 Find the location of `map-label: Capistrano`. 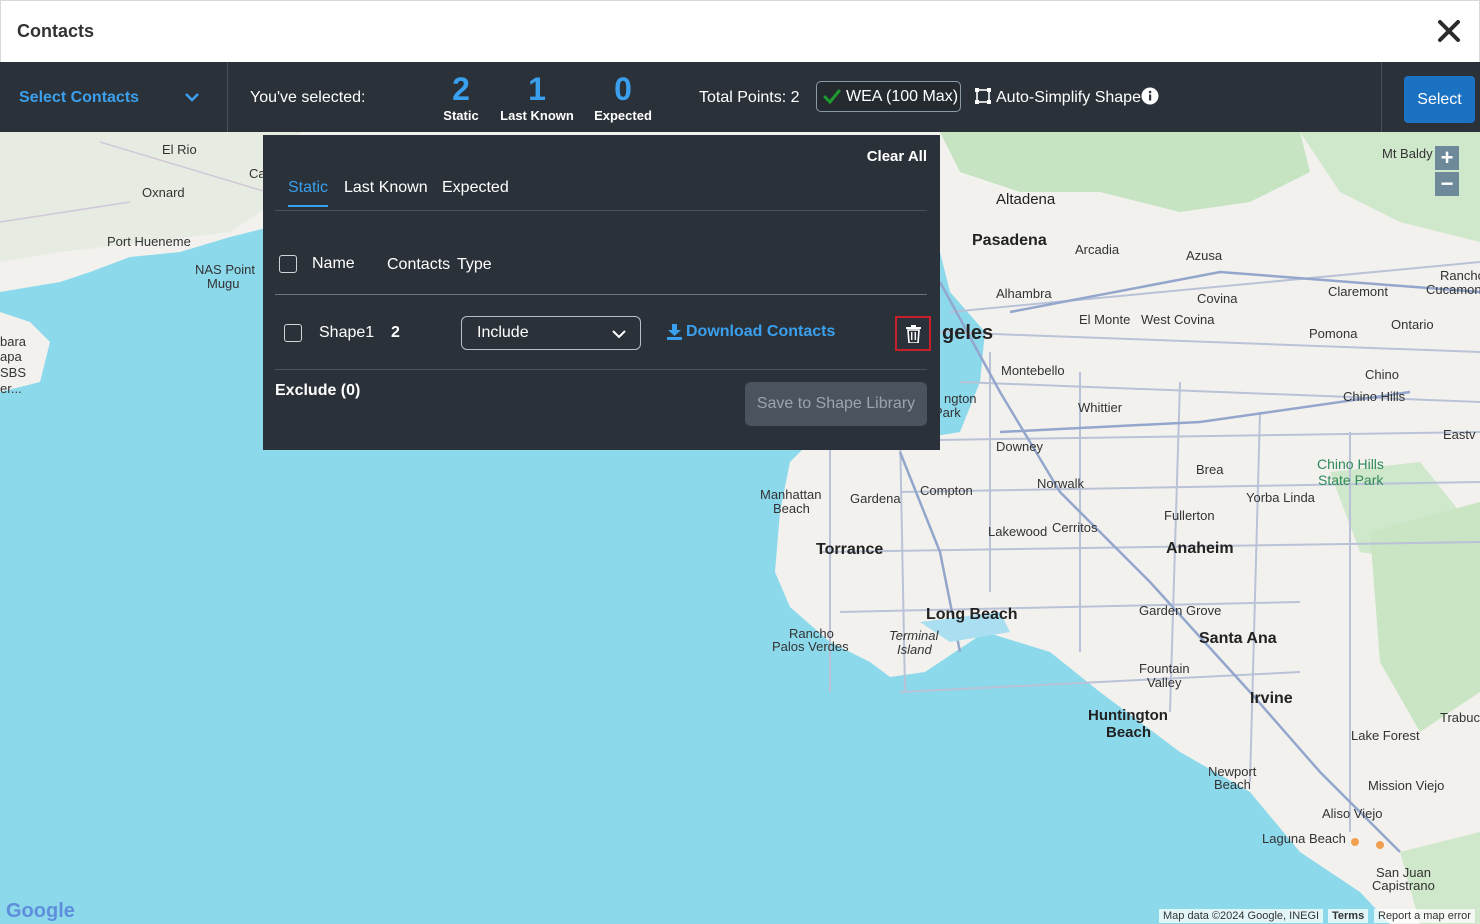

map-label: Capistrano is located at coordinates (1403, 885).